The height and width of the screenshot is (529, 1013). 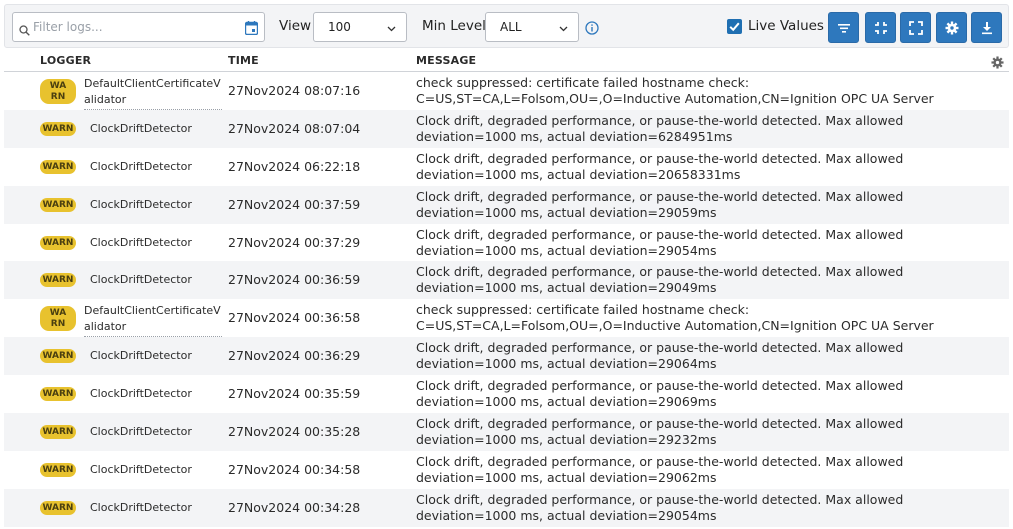 I want to click on filter-logs-field, so click(x=138, y=27).